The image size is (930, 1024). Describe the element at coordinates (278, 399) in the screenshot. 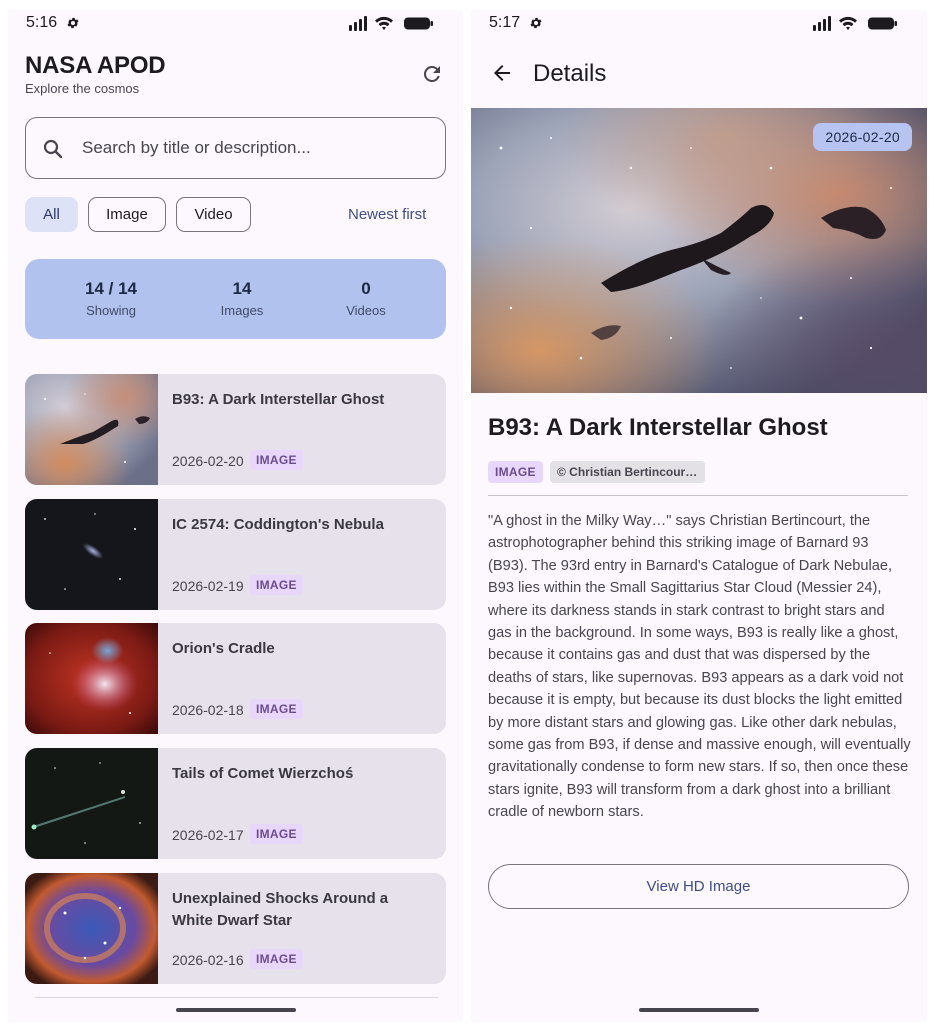

I see `item-title: B93: A Dark Interstellar Ghost` at that location.